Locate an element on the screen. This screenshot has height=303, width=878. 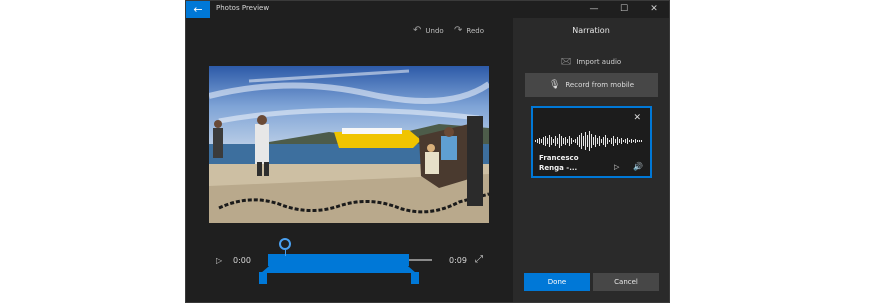
audio-play-button: ▷ is located at coordinates (616, 167).